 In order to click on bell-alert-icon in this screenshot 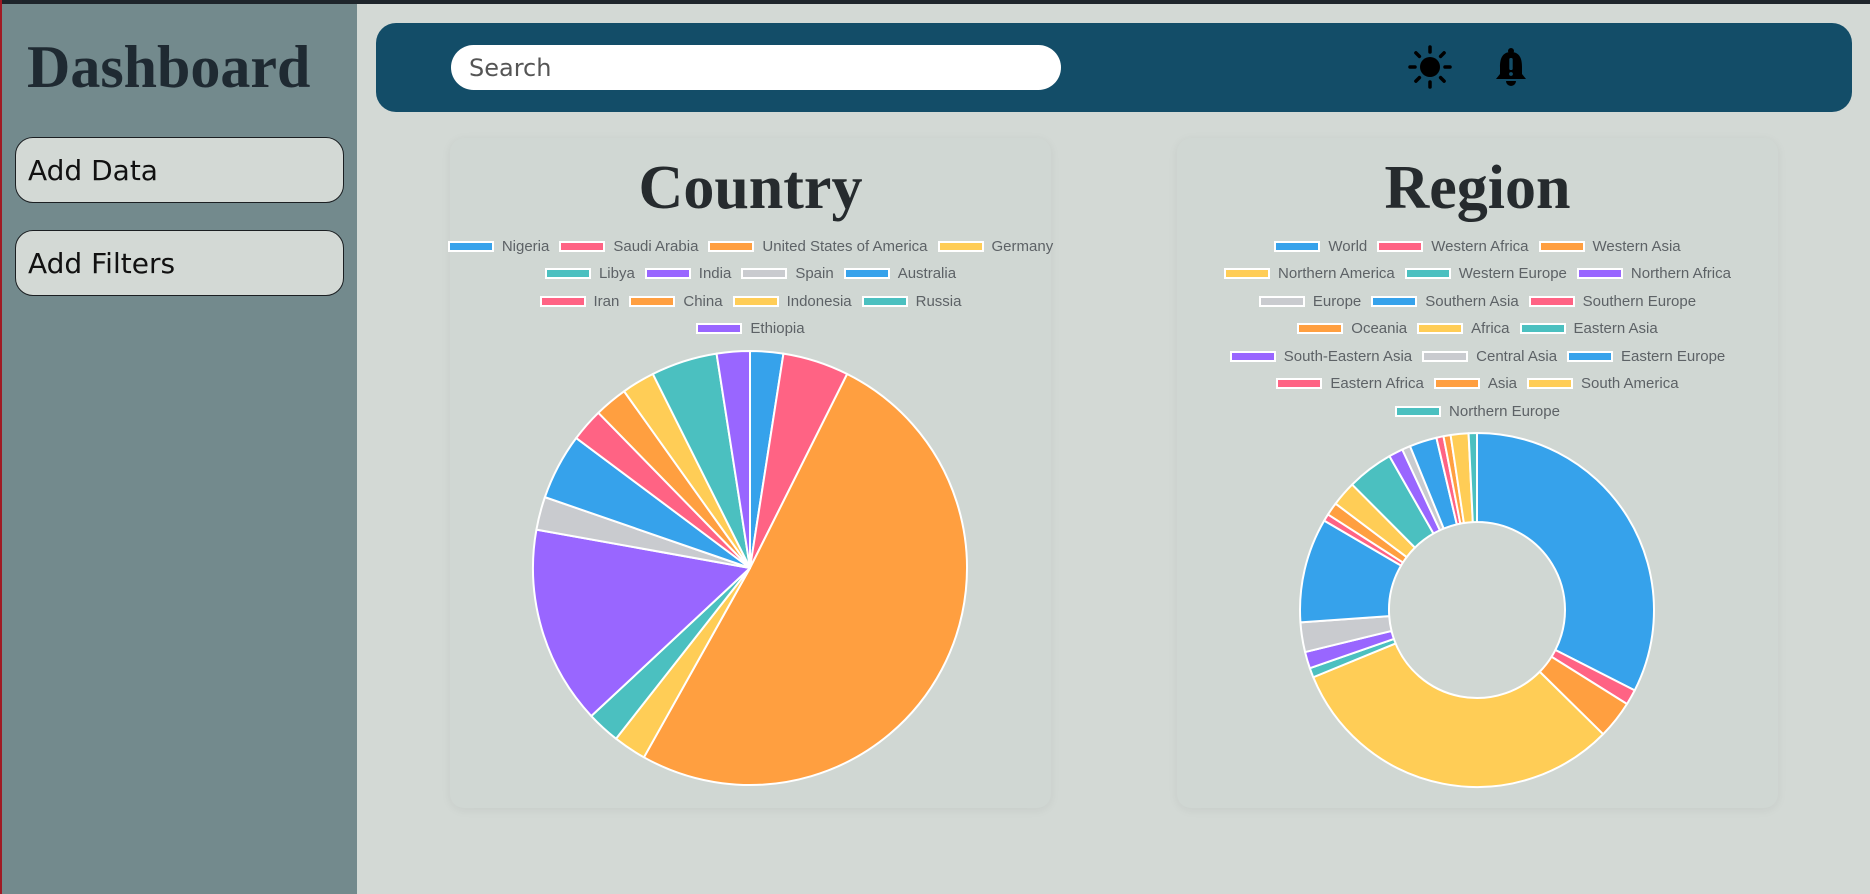, I will do `click(1511, 67)`.